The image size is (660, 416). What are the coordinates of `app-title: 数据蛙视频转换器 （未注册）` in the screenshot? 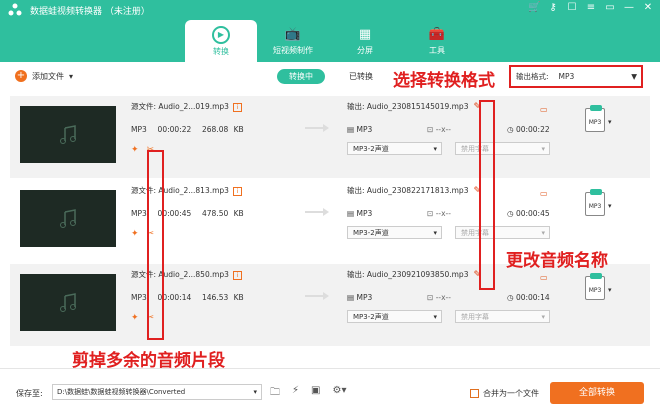 It's located at (90, 12).